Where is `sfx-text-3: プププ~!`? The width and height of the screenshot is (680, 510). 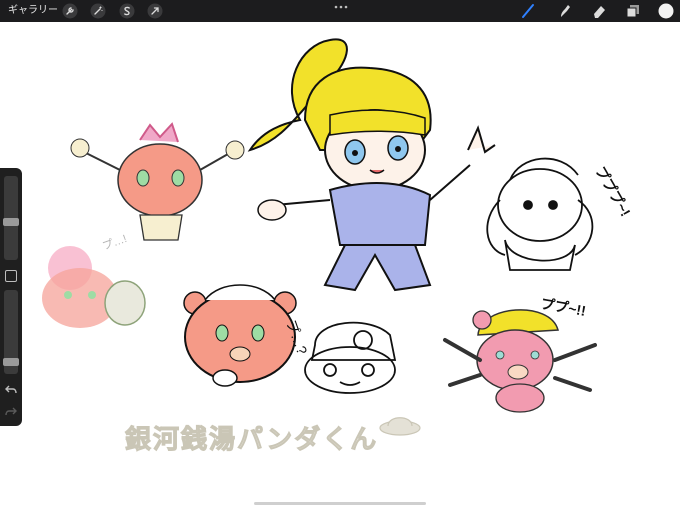
sfx-text-3: プププ~! is located at coordinates (612, 191).